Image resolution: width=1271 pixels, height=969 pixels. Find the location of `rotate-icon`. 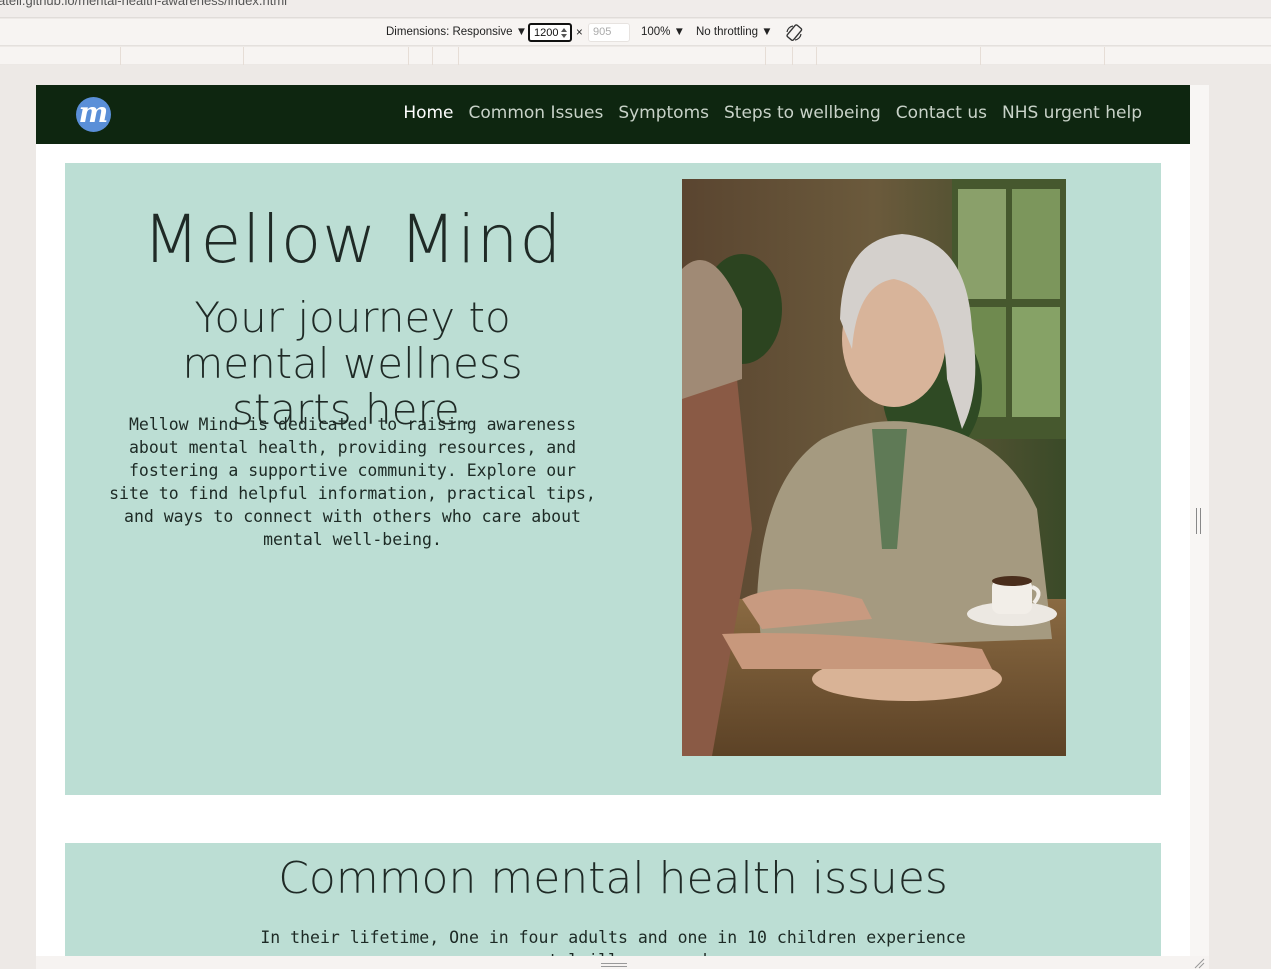

rotate-icon is located at coordinates (794, 33).